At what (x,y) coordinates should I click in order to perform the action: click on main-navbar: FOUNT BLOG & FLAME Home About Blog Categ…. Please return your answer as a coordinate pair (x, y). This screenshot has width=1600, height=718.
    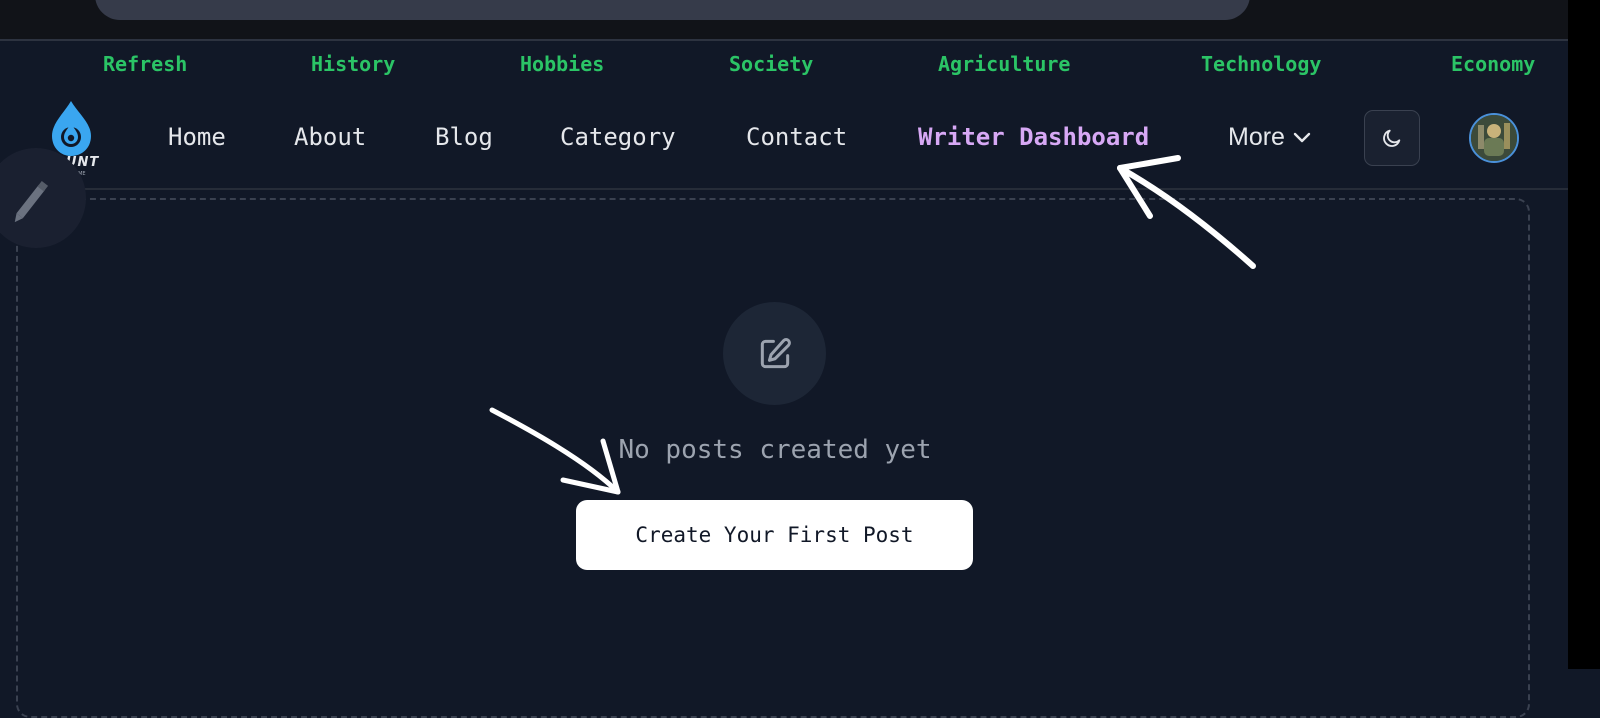
    Looking at the image, I should click on (784, 139).